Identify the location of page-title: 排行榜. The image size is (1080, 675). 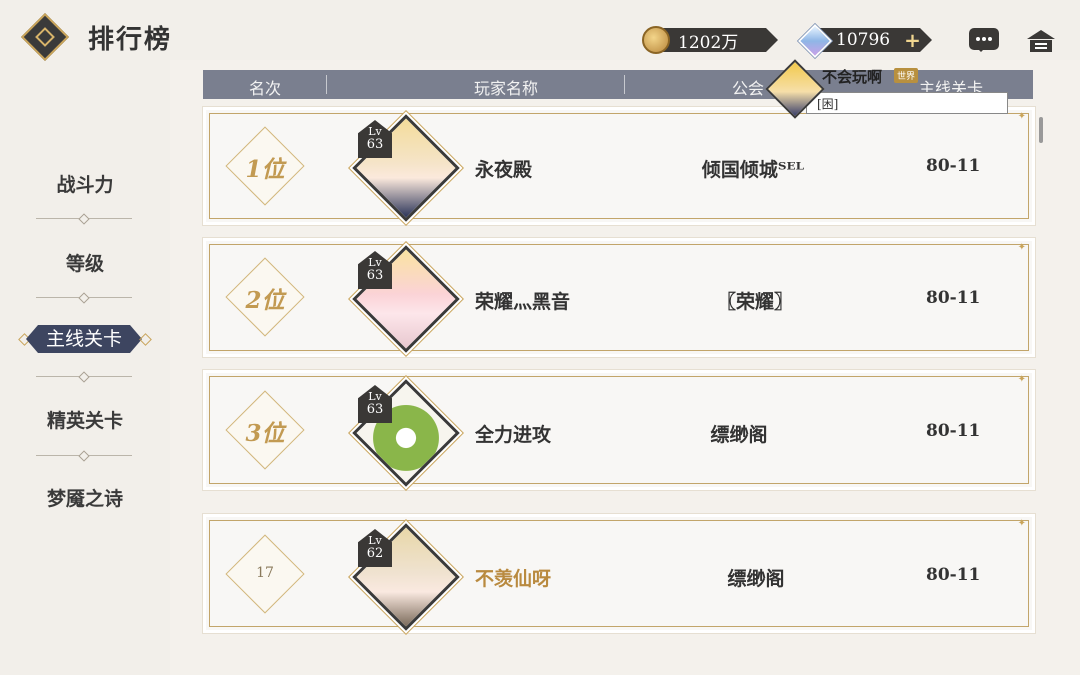
(130, 39).